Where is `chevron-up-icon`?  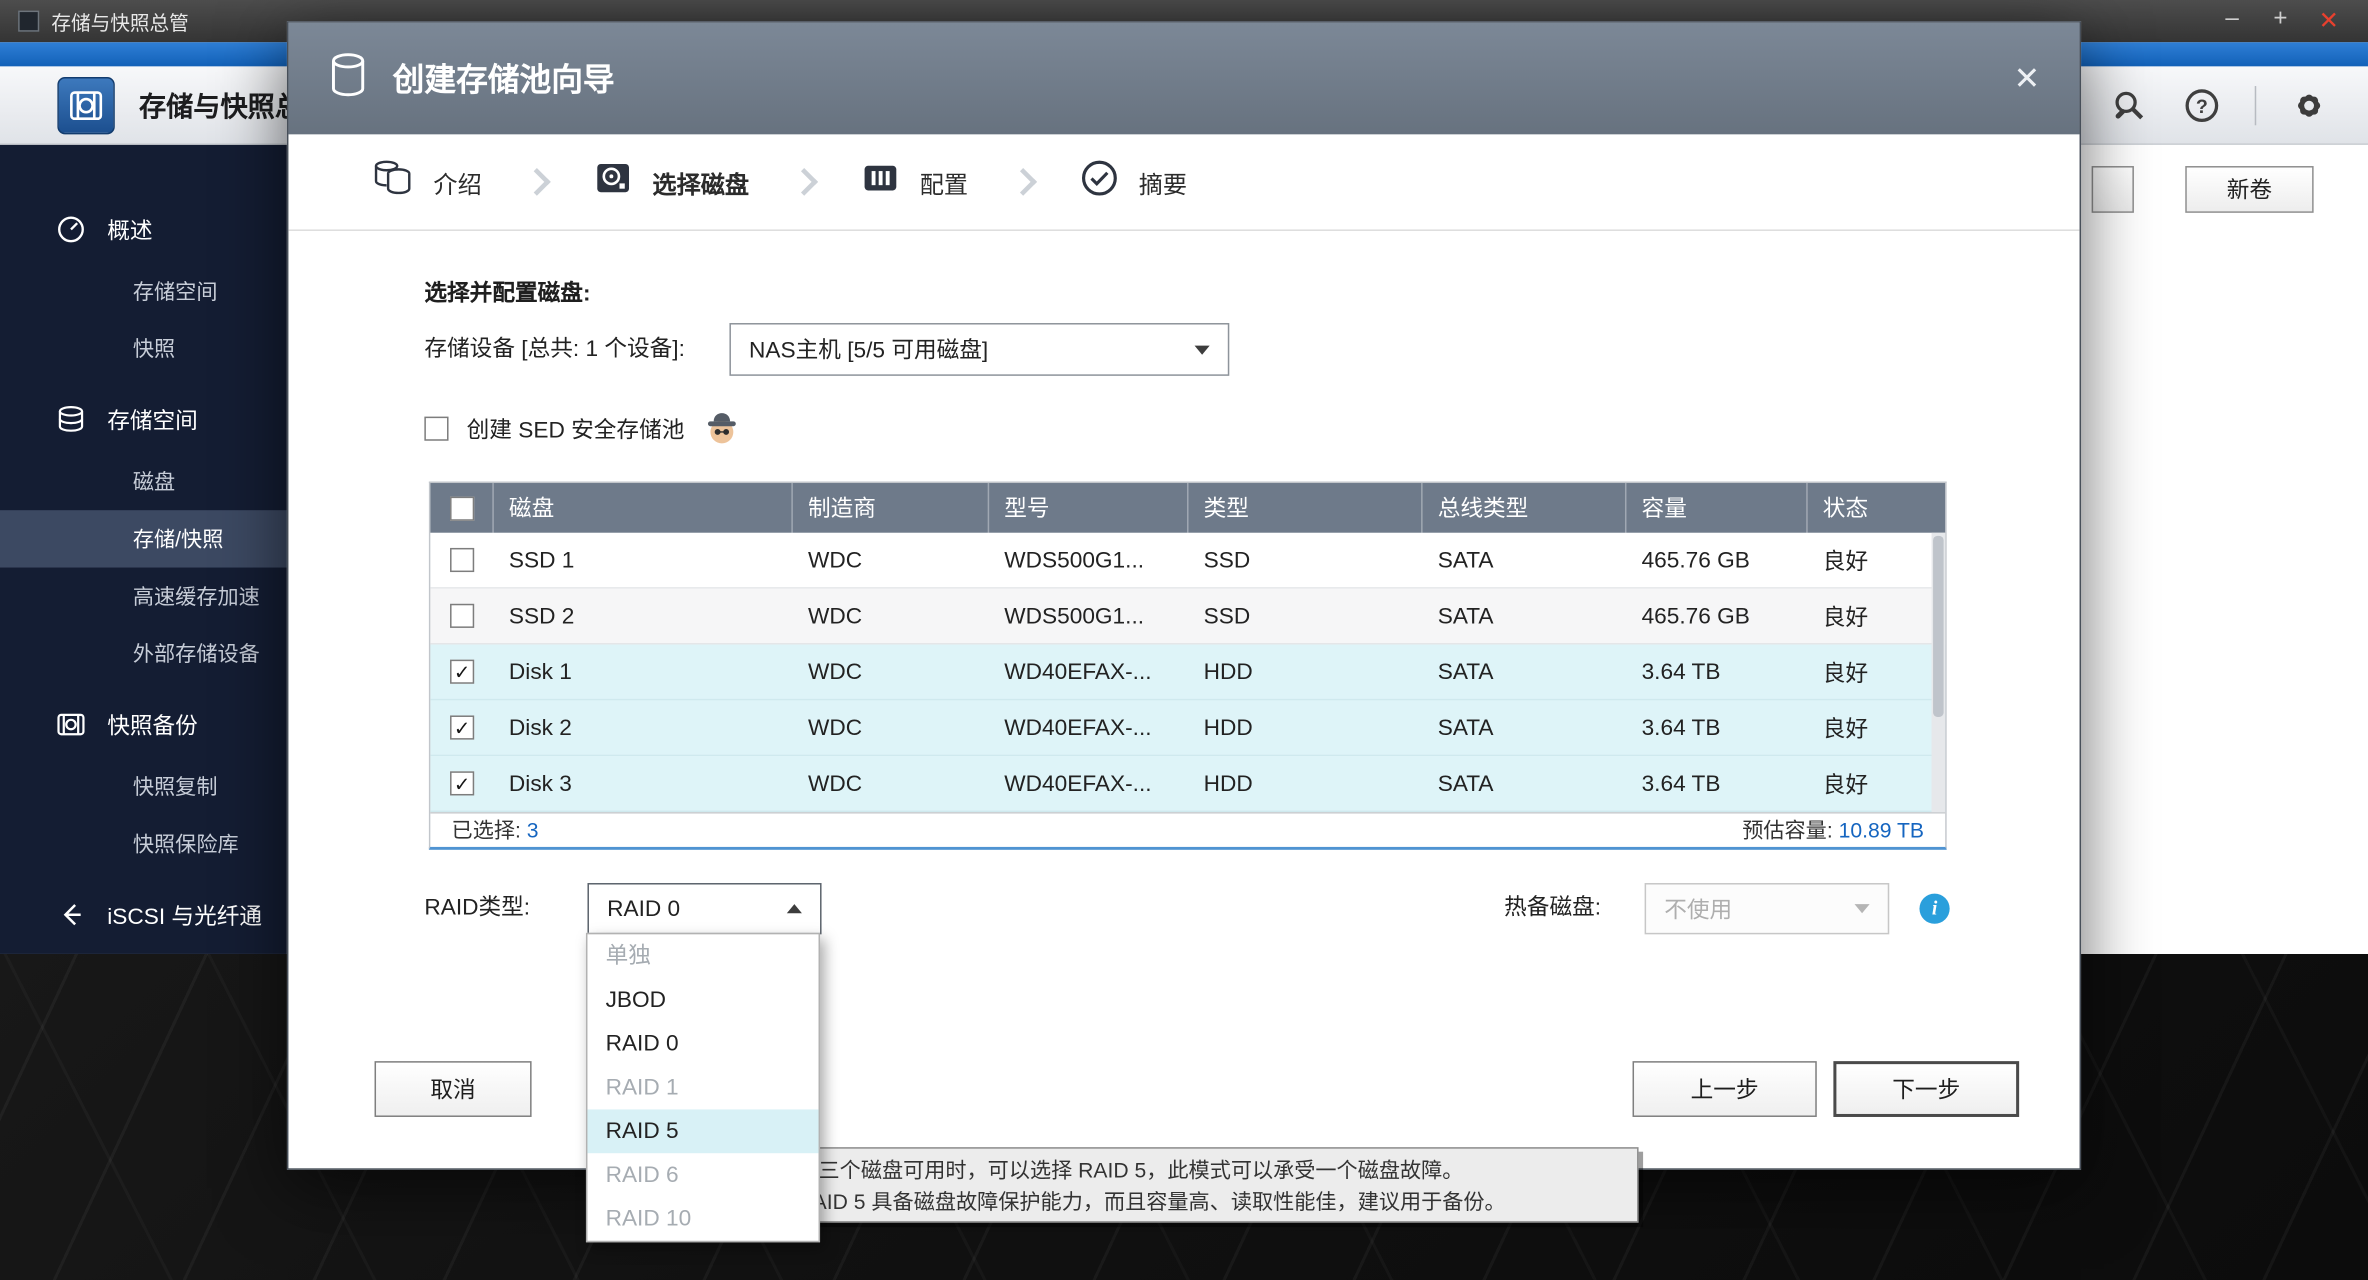
chevron-up-icon is located at coordinates (794, 905).